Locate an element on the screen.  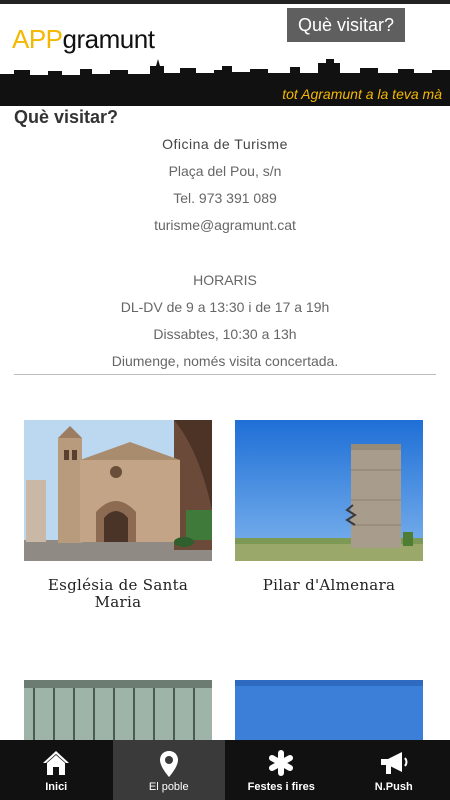
nav-item-inici: Inici is located at coordinates (56, 770).